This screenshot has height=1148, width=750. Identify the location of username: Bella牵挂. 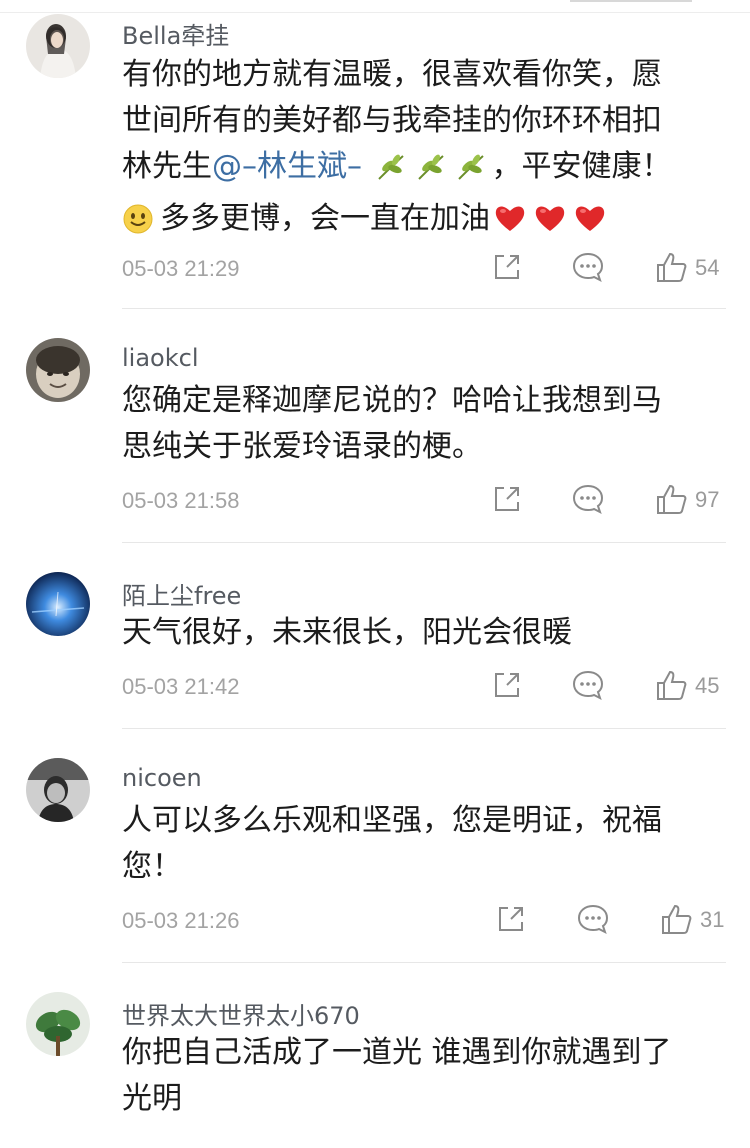
(175, 33).